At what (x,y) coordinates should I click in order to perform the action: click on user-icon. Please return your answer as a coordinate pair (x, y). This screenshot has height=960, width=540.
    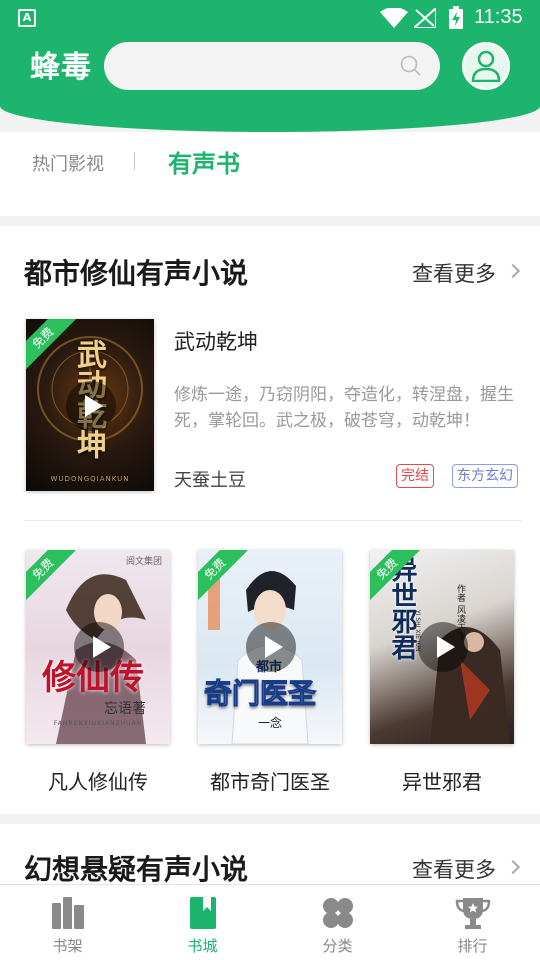
    Looking at the image, I should click on (486, 66).